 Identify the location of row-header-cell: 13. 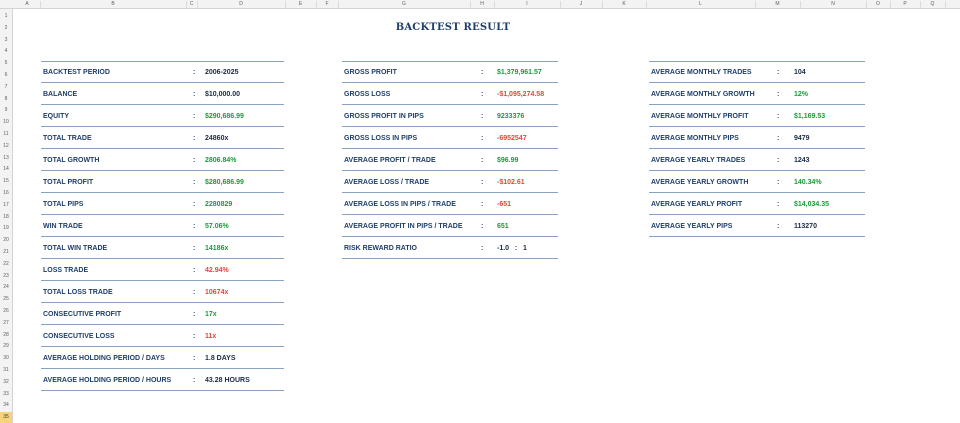
(6, 159).